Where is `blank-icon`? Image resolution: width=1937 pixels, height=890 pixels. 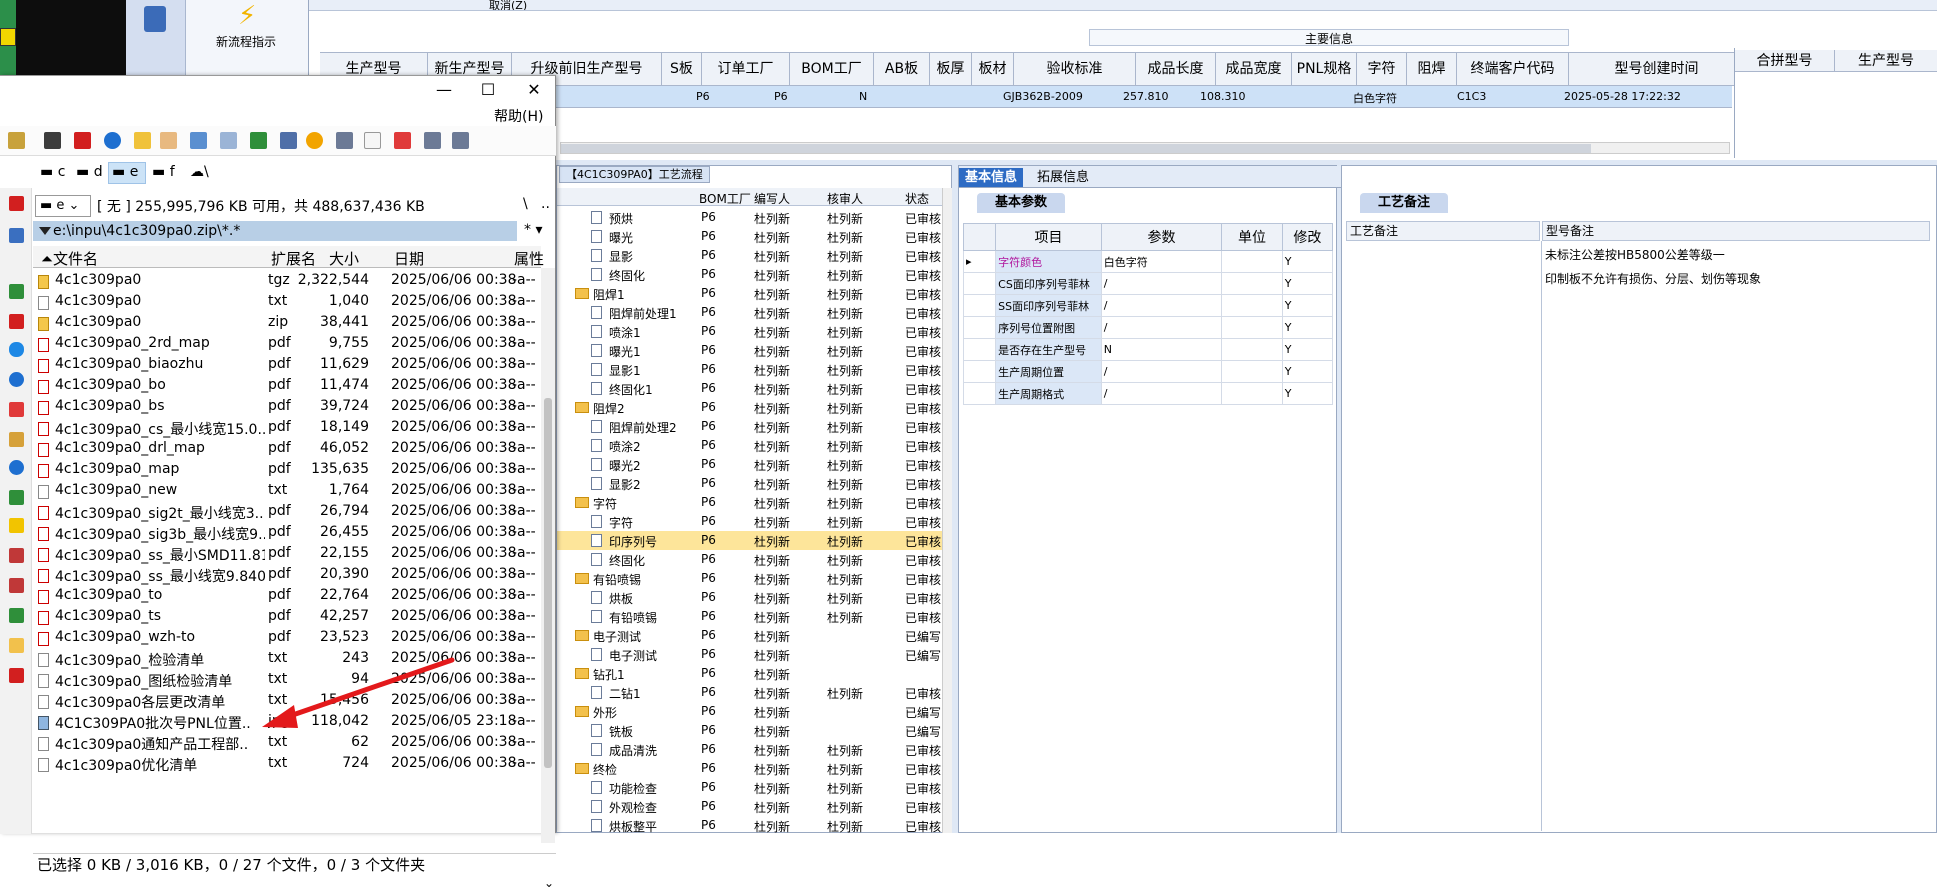 blank-icon is located at coordinates (372, 140).